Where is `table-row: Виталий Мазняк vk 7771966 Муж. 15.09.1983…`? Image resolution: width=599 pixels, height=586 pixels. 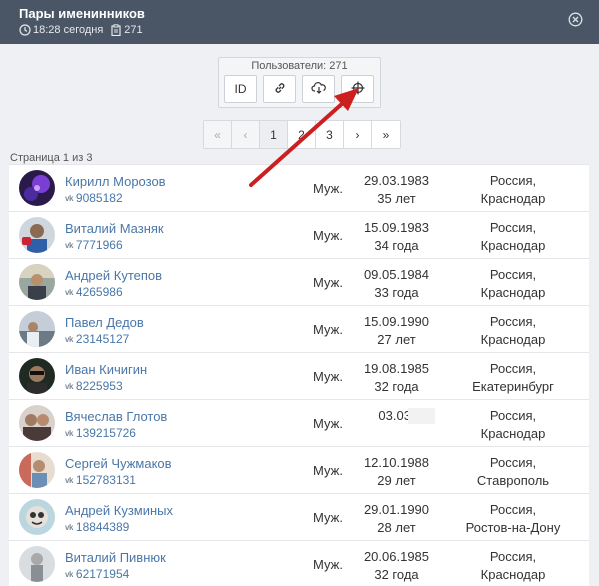 table-row: Виталий Мазняк vk 7771966 Муж. 15.09.1983… is located at coordinates (299, 234).